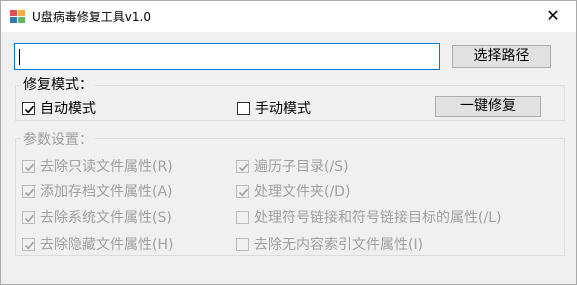  I want to click on option-label: 添加存档文件属性(A), so click(106, 192).